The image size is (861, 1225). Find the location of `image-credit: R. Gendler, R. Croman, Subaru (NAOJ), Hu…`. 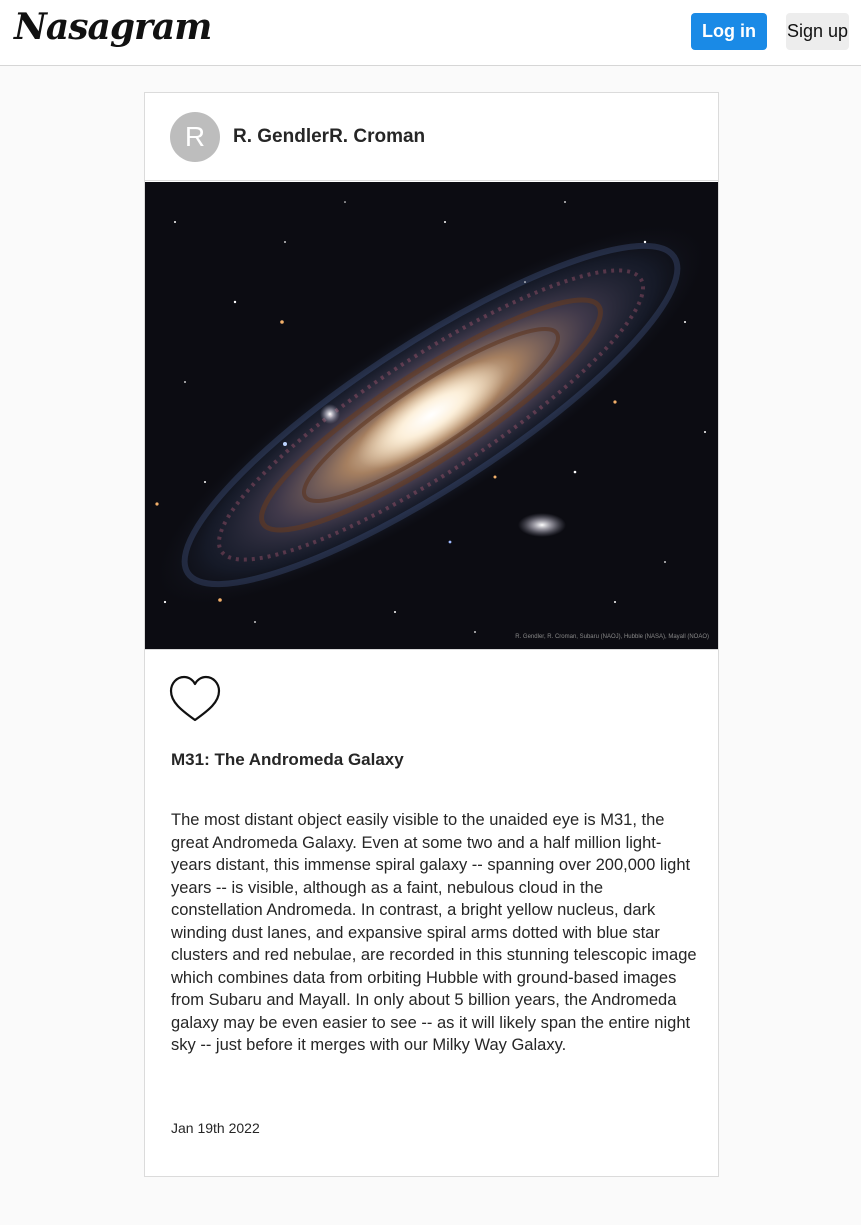

image-credit: R. Gendler, R. Croman, Subaru (NAOJ), Hu… is located at coordinates (612, 637).